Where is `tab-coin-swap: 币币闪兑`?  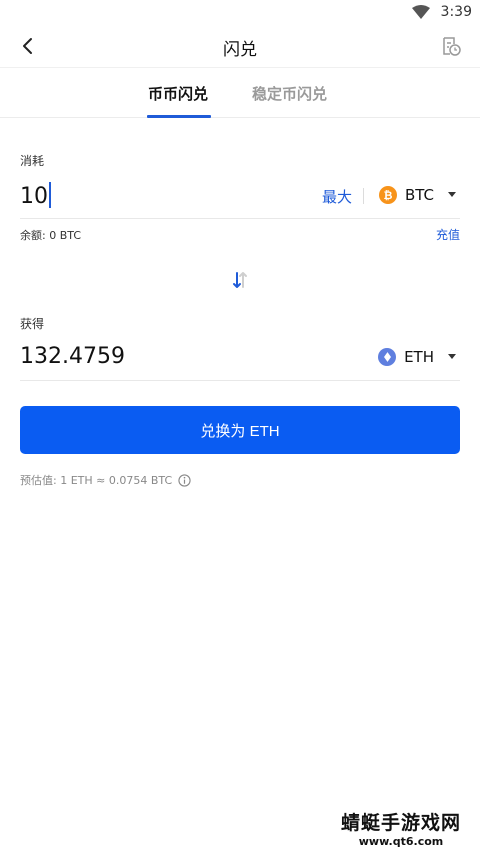
tab-coin-swap: 币币闪兑 is located at coordinates (178, 93).